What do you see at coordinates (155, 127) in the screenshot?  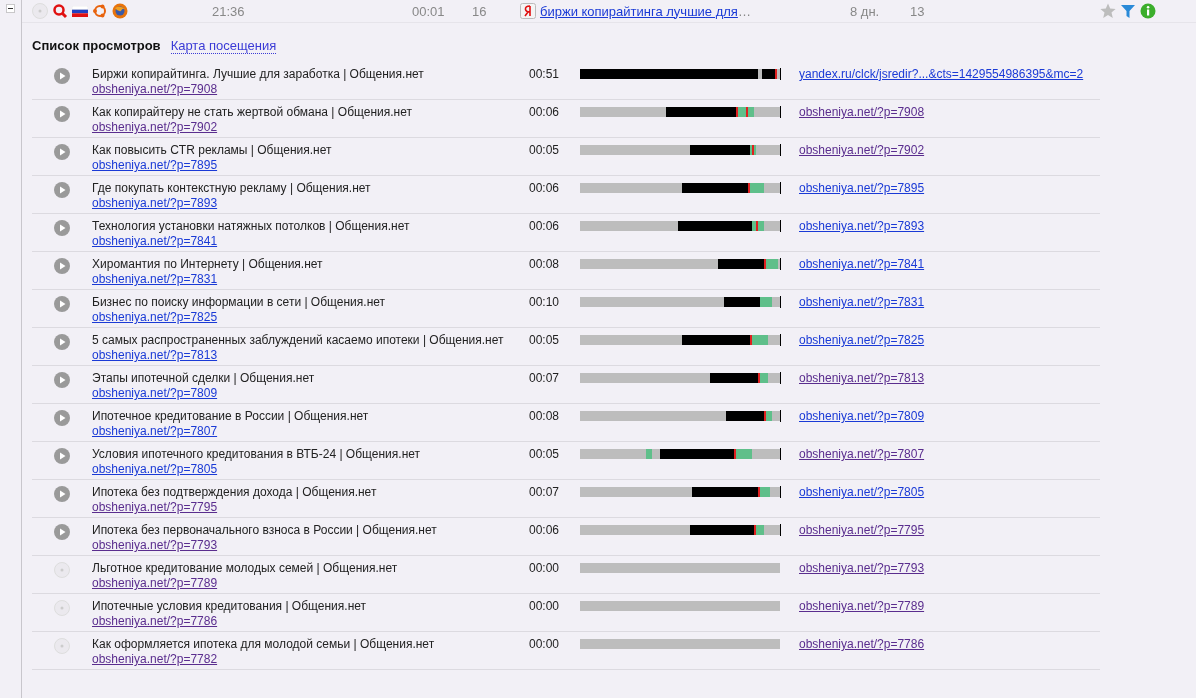 I see `page-url-link: obsheniya.net/?p=7902` at bounding box center [155, 127].